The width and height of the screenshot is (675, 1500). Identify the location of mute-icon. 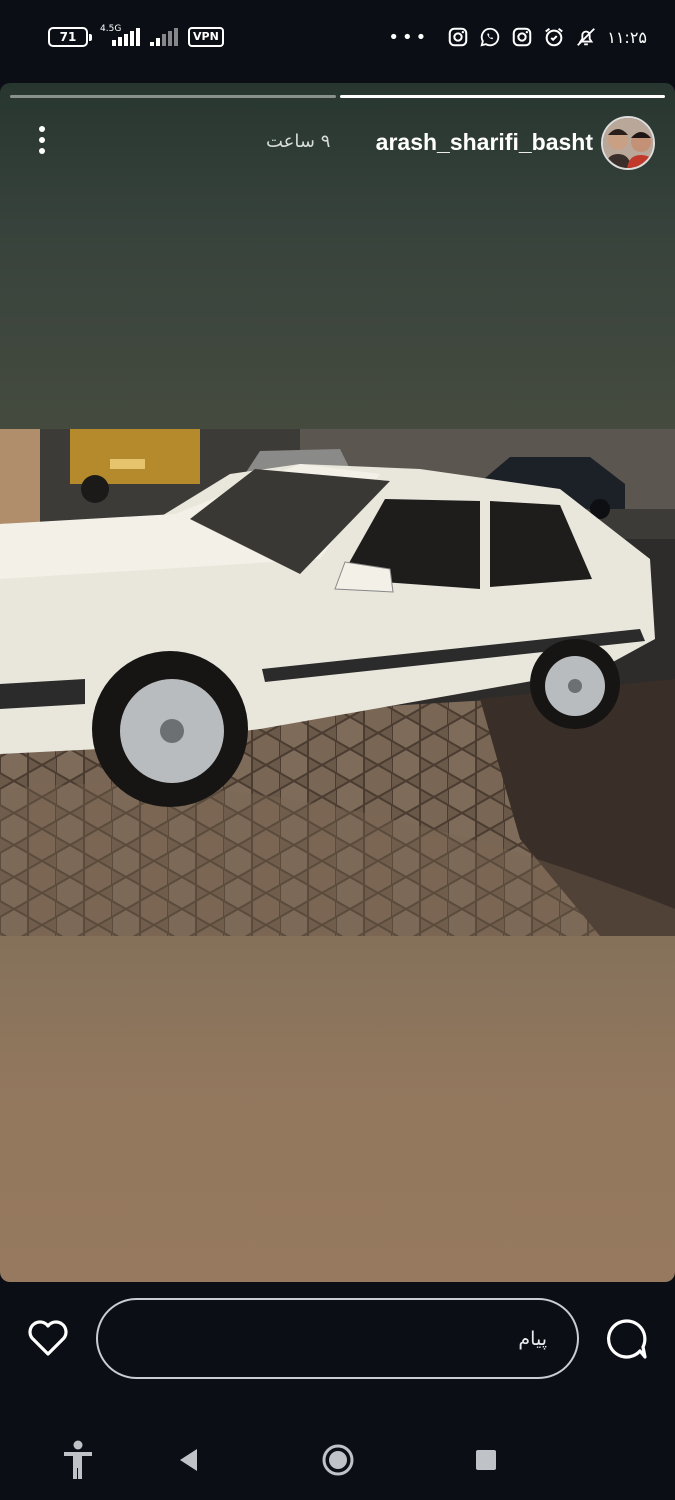
(586, 37).